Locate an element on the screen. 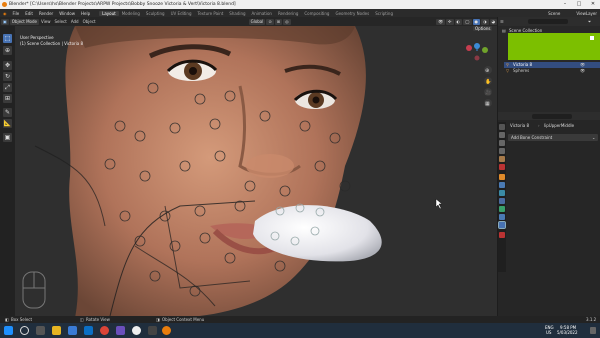 This screenshot has height=338, width=600. add-bone-constraint-button: Add Bone Constraint ⌄ is located at coordinates (553, 137).